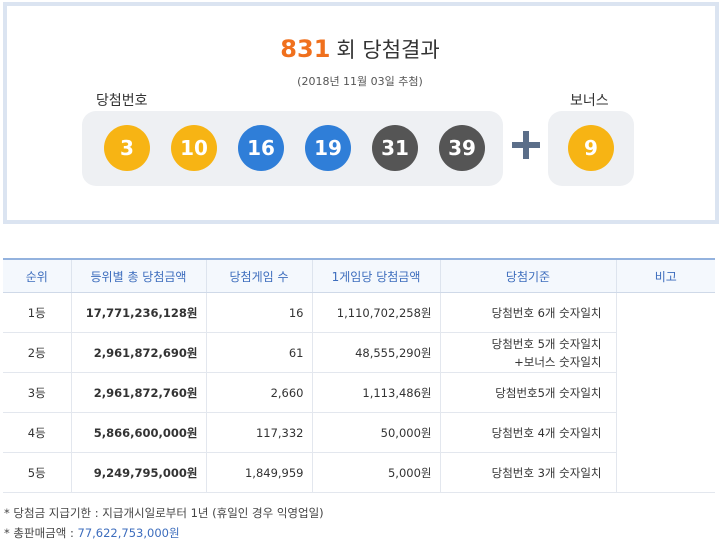 This screenshot has height=543, width=720. Describe the element at coordinates (261, 148) in the screenshot. I see `winning-ball-3: 16` at that location.